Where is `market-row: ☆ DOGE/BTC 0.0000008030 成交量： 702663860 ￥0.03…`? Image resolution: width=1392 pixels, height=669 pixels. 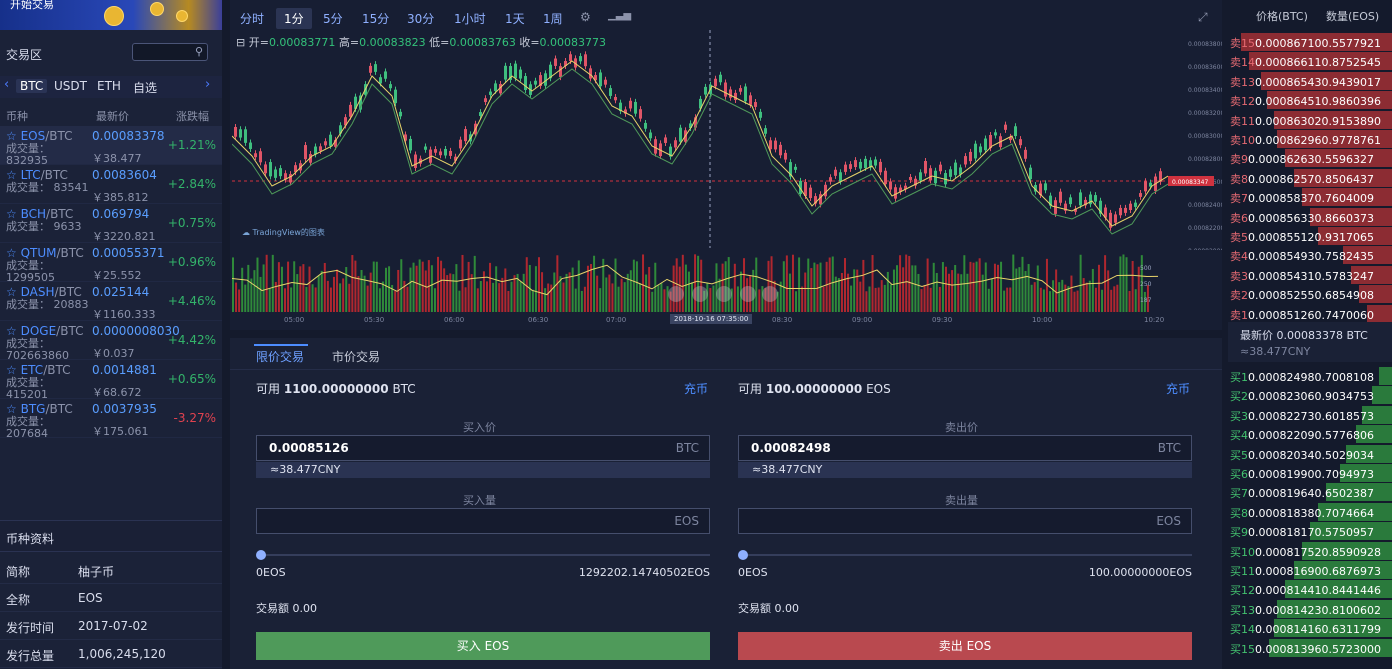 market-row: ☆ DOGE/BTC 0.0000008030 成交量： 702663860 ￥0.03… is located at coordinates (111, 341).